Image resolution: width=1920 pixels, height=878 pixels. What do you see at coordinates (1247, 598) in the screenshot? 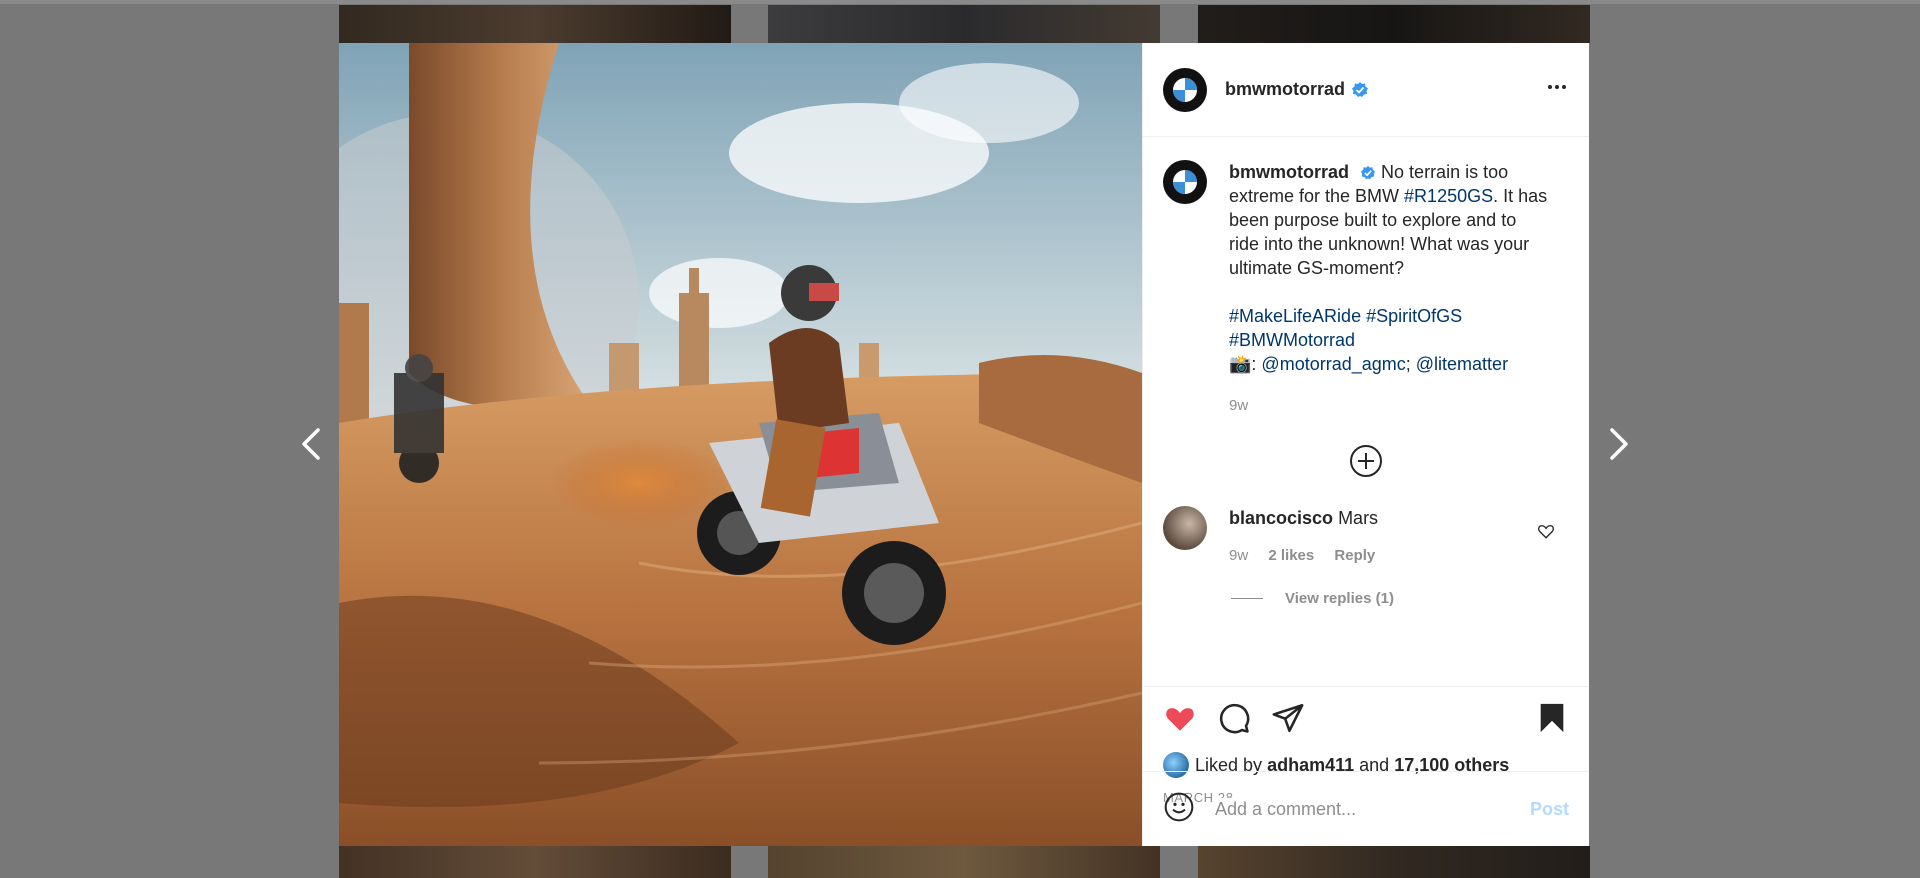
I see `replies-divider` at bounding box center [1247, 598].